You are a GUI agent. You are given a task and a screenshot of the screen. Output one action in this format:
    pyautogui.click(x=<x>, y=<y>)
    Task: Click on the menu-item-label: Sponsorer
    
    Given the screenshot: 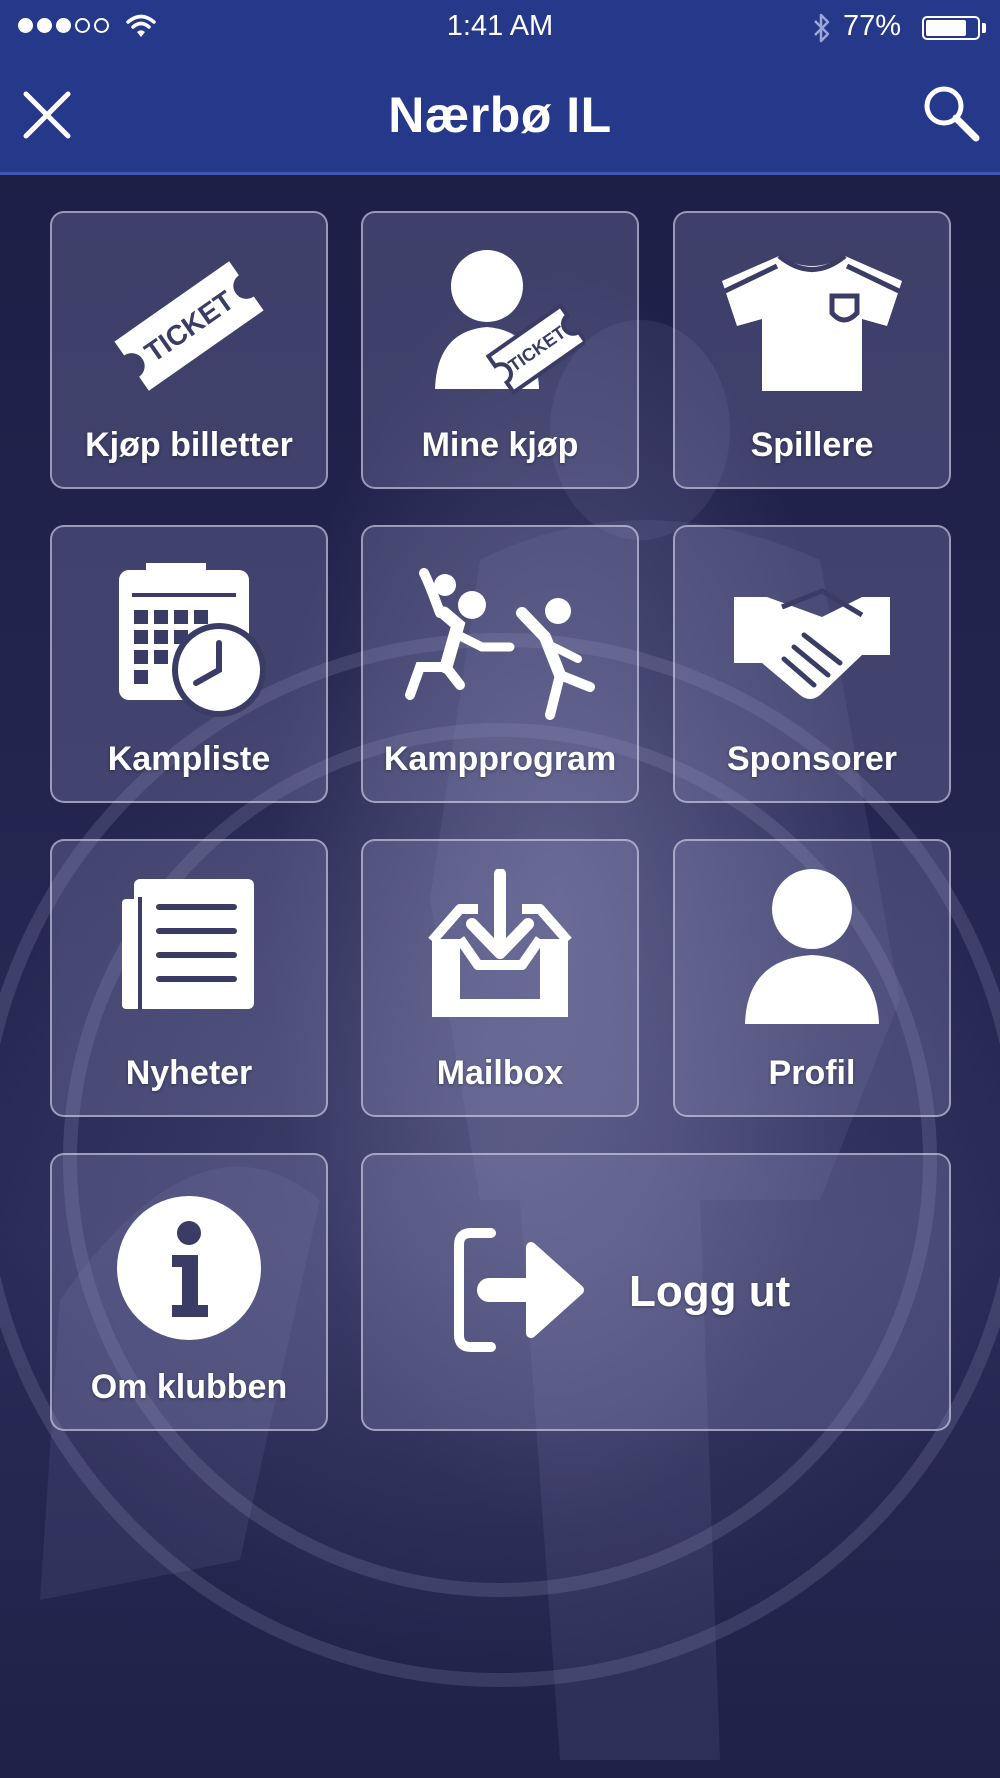 What is the action you would take?
    pyautogui.click(x=812, y=759)
    